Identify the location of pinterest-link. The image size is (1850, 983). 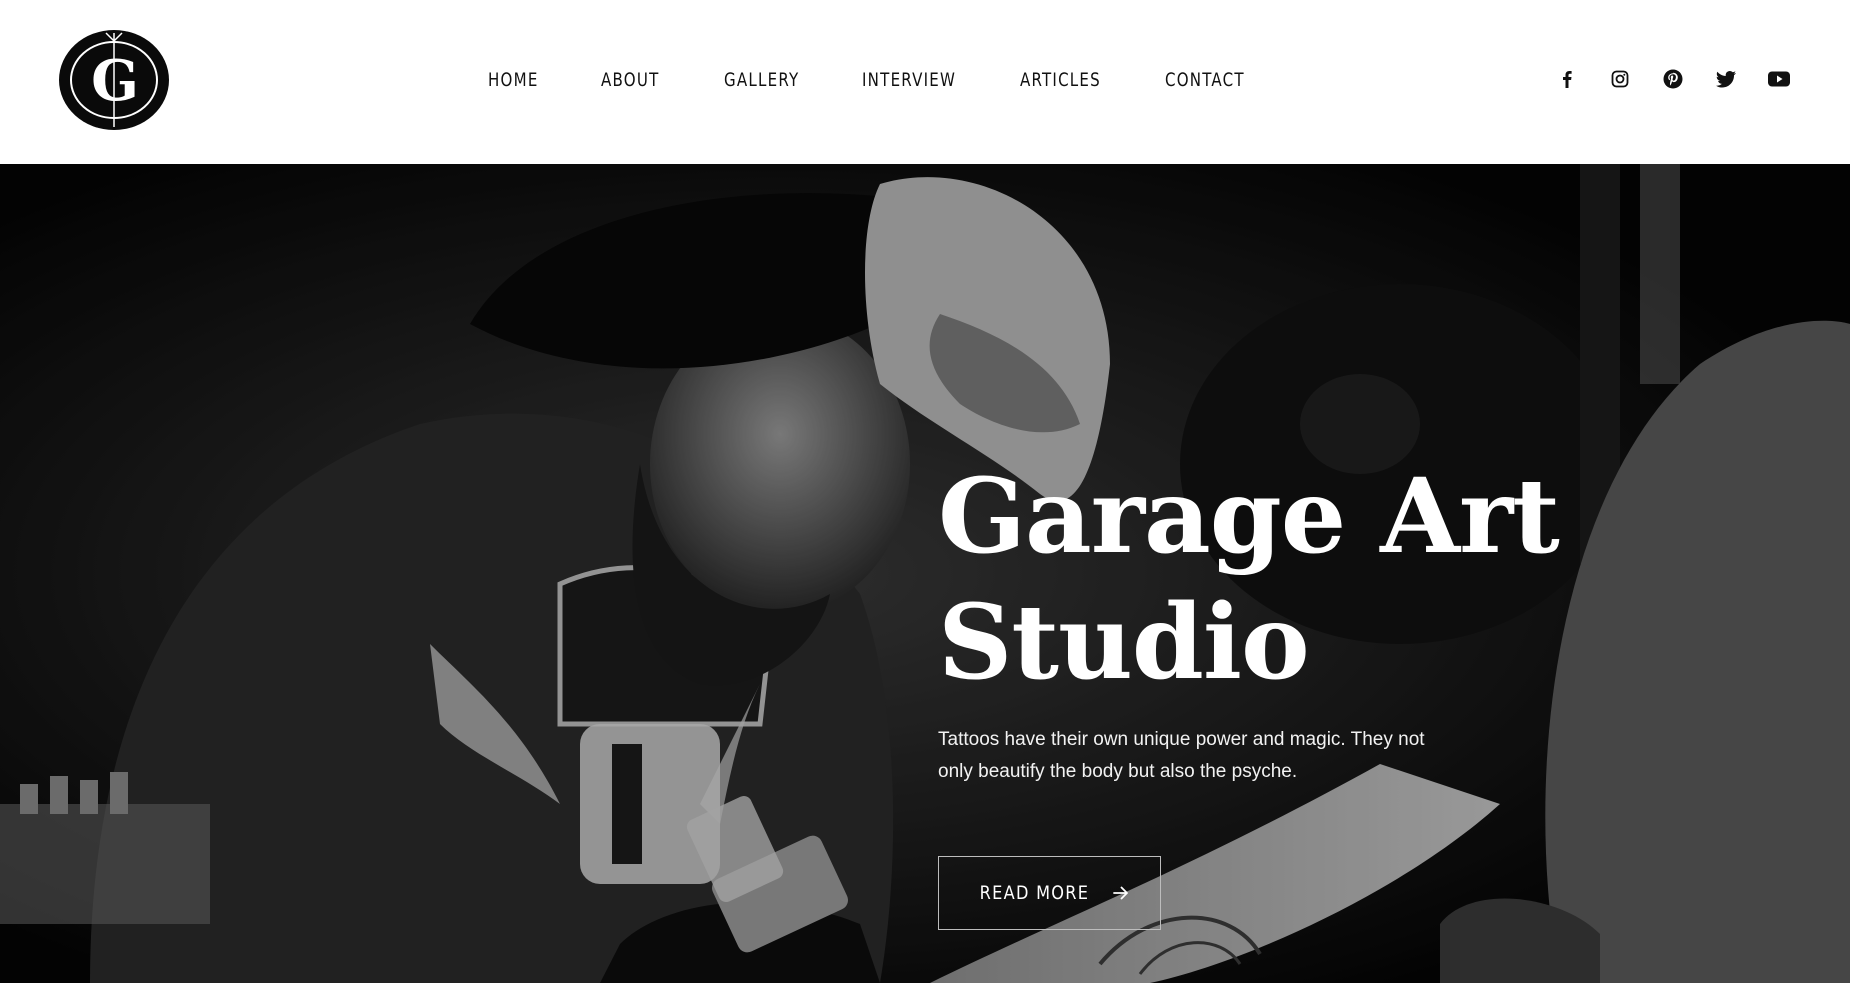
(1673, 79).